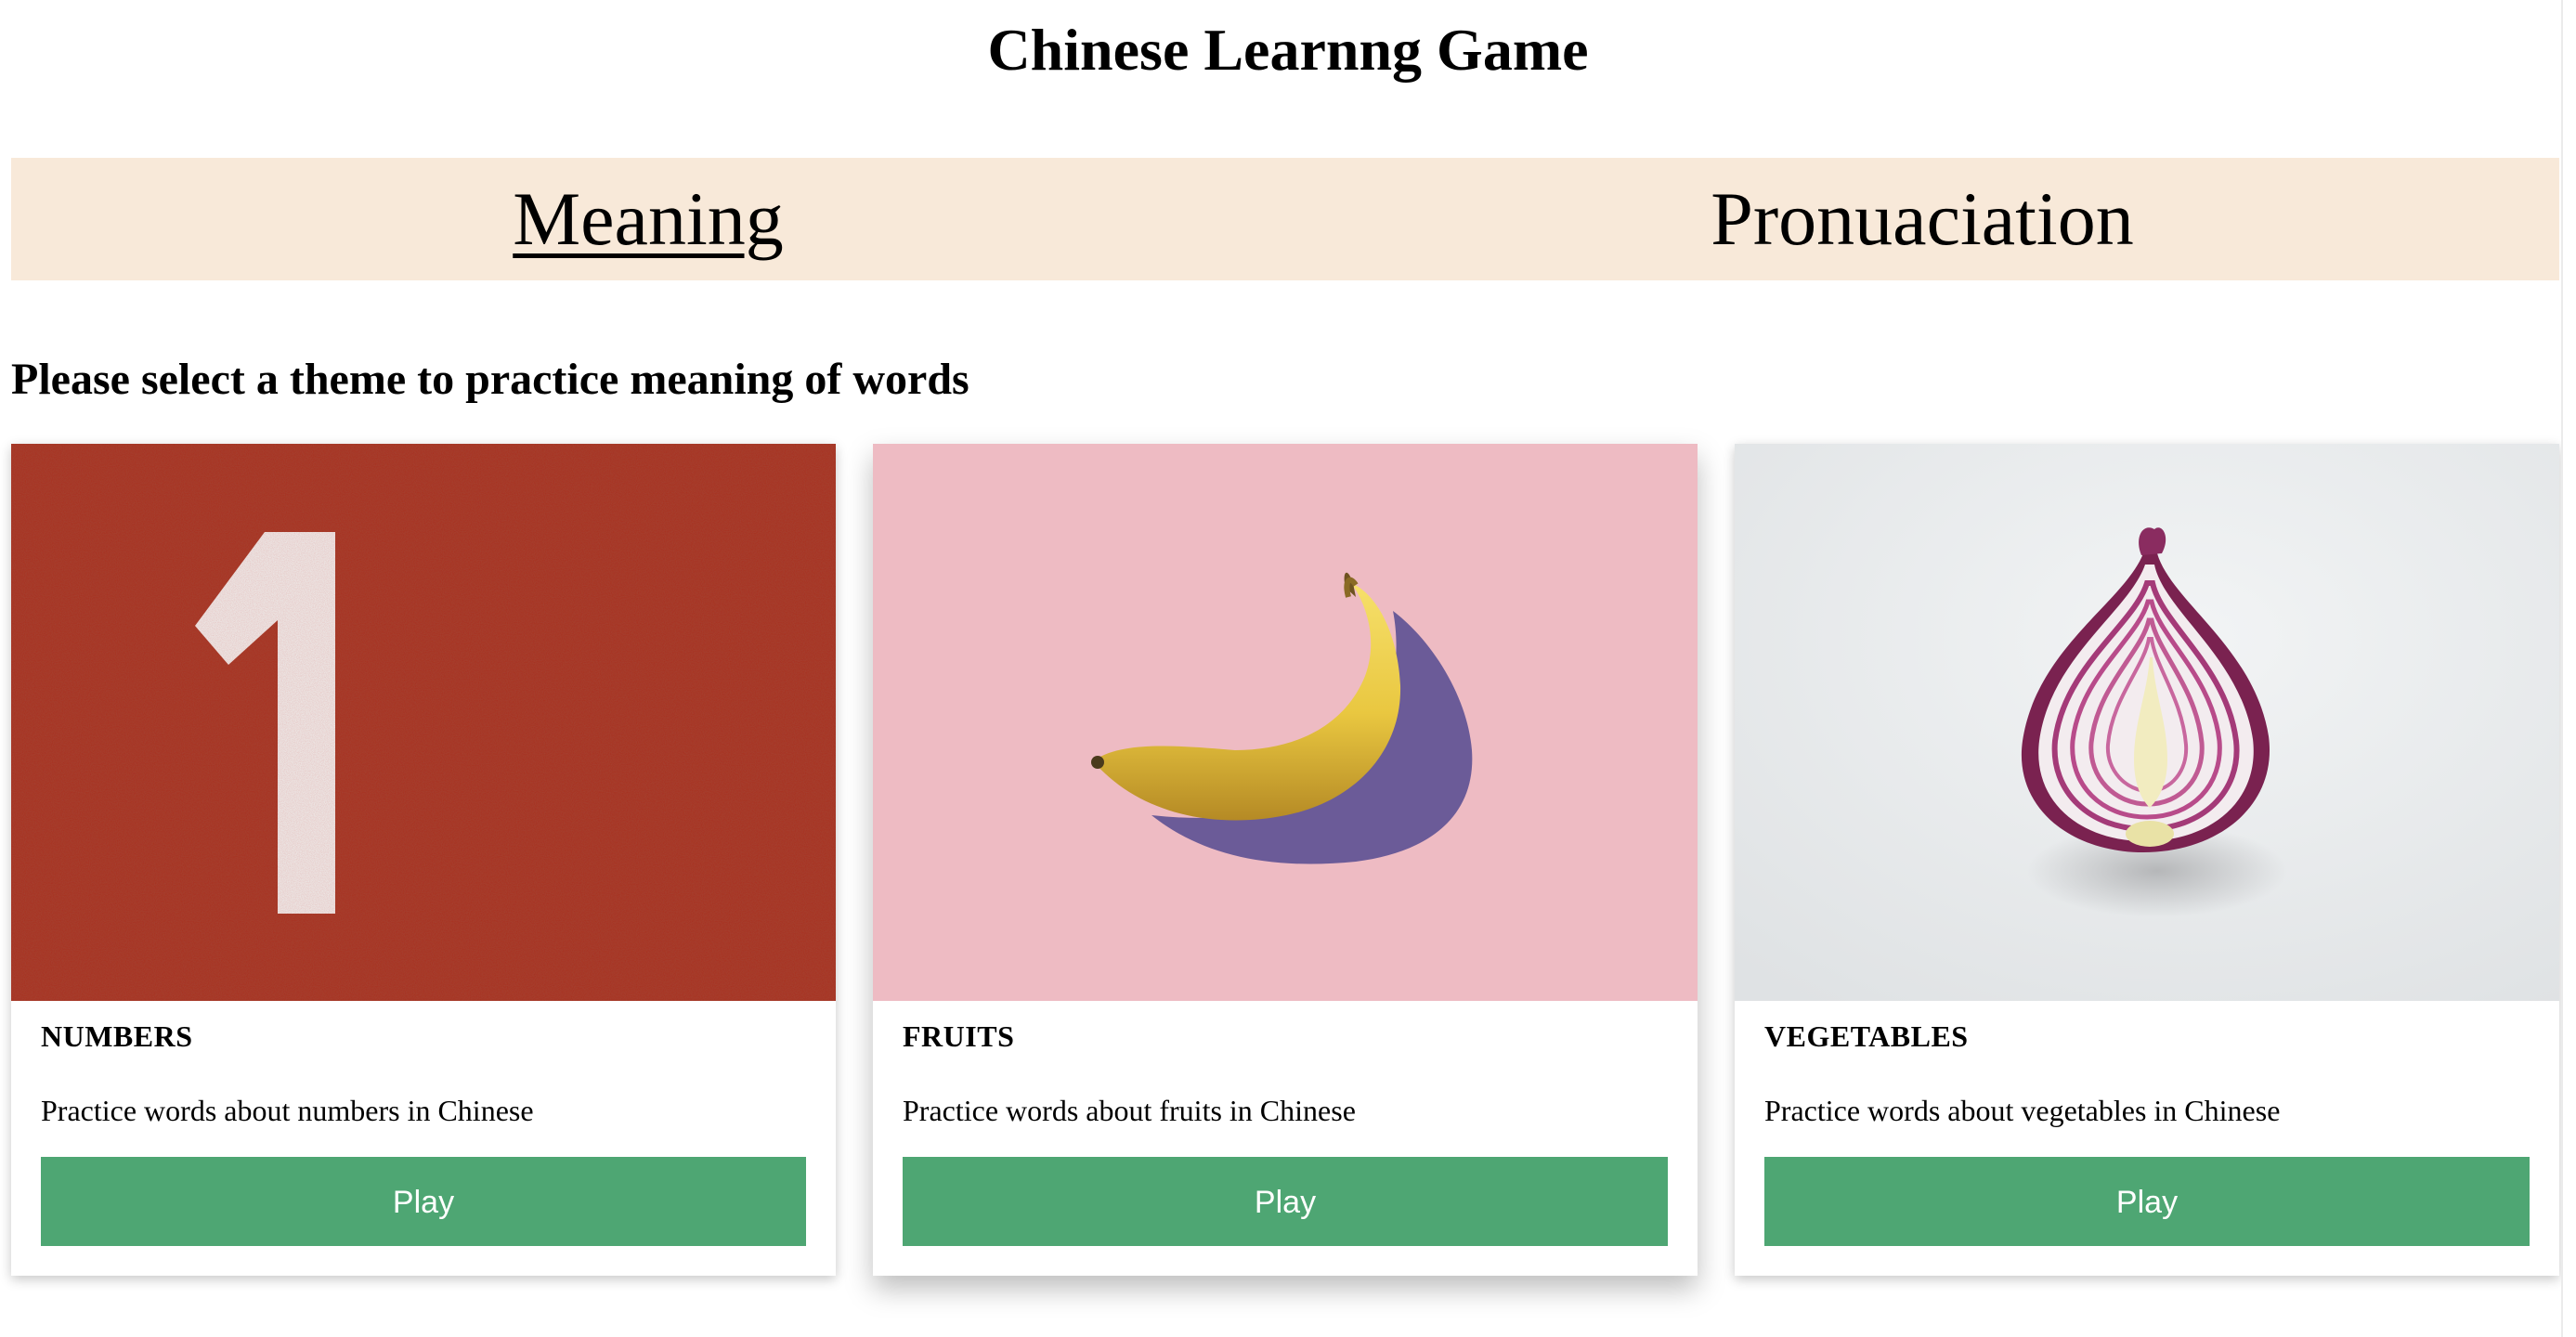  I want to click on fruits-image, so click(1285, 722).